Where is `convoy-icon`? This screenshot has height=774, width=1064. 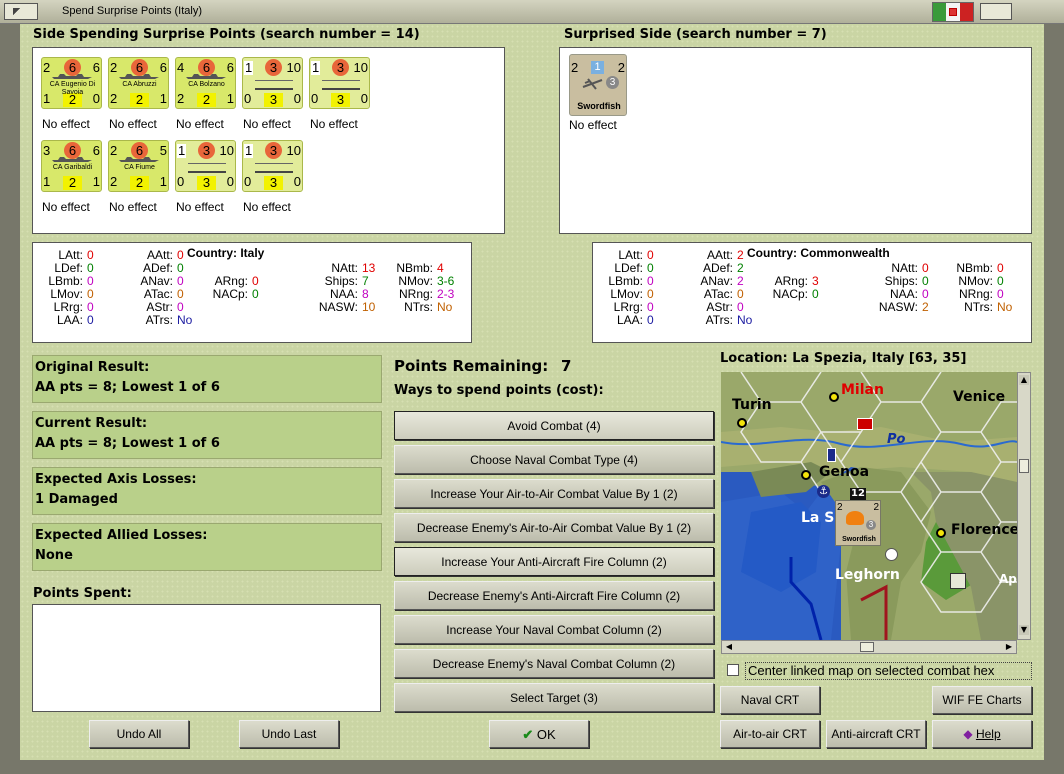
convoy-icon is located at coordinates (274, 85).